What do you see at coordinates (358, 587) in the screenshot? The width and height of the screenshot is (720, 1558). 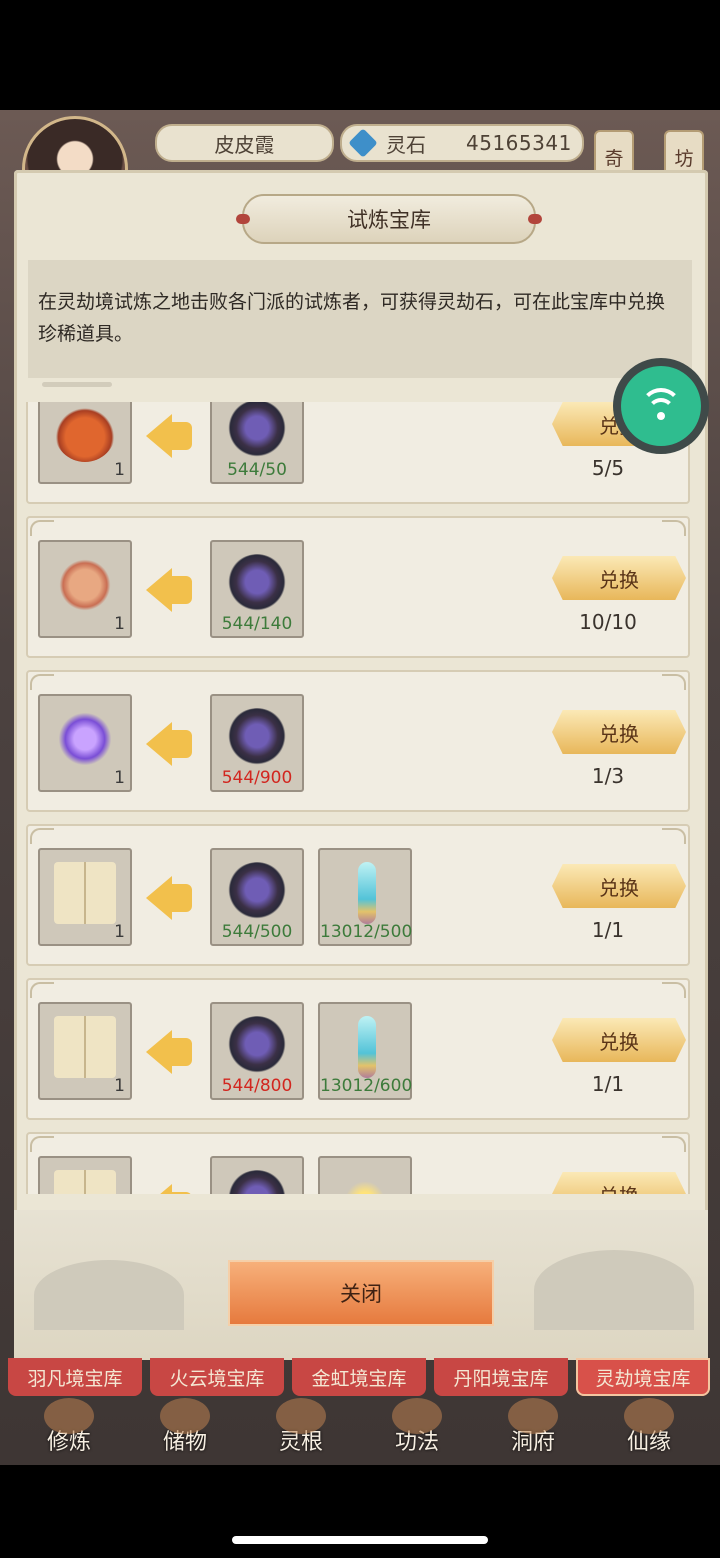 I see `exchange-row: 1 544/140 兑换 10/10` at bounding box center [358, 587].